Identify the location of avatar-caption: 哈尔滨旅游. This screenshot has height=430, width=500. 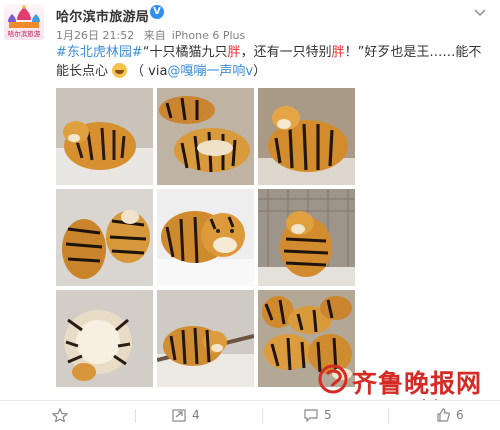
(24, 33).